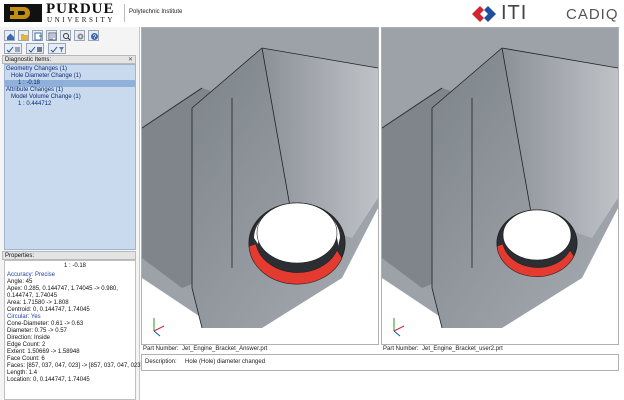 This screenshot has height=400, width=624. I want to click on report-button, so click(51, 35).